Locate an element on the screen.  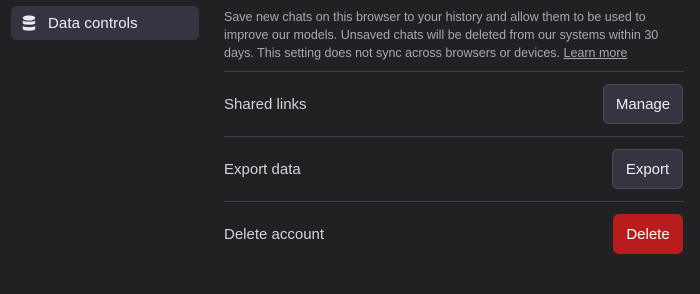
sidebar-item-label: Data controls is located at coordinates (93, 23).